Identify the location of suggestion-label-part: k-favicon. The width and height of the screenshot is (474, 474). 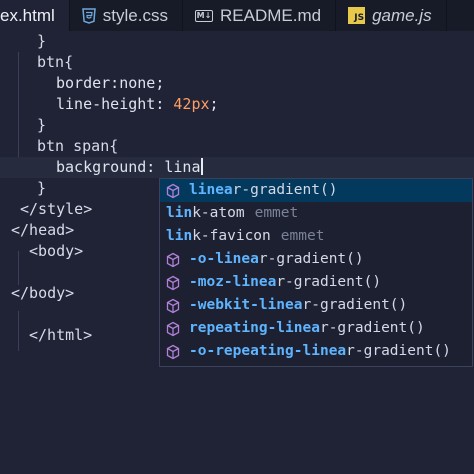
(231, 236).